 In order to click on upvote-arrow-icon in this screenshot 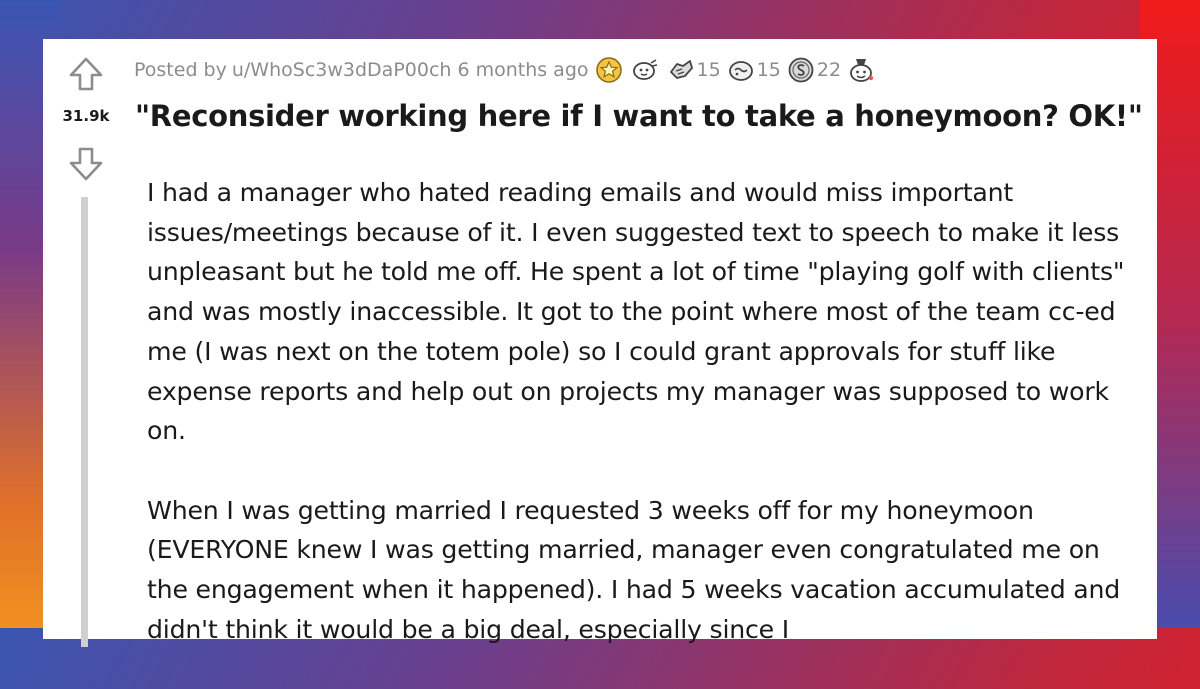, I will do `click(86, 74)`.